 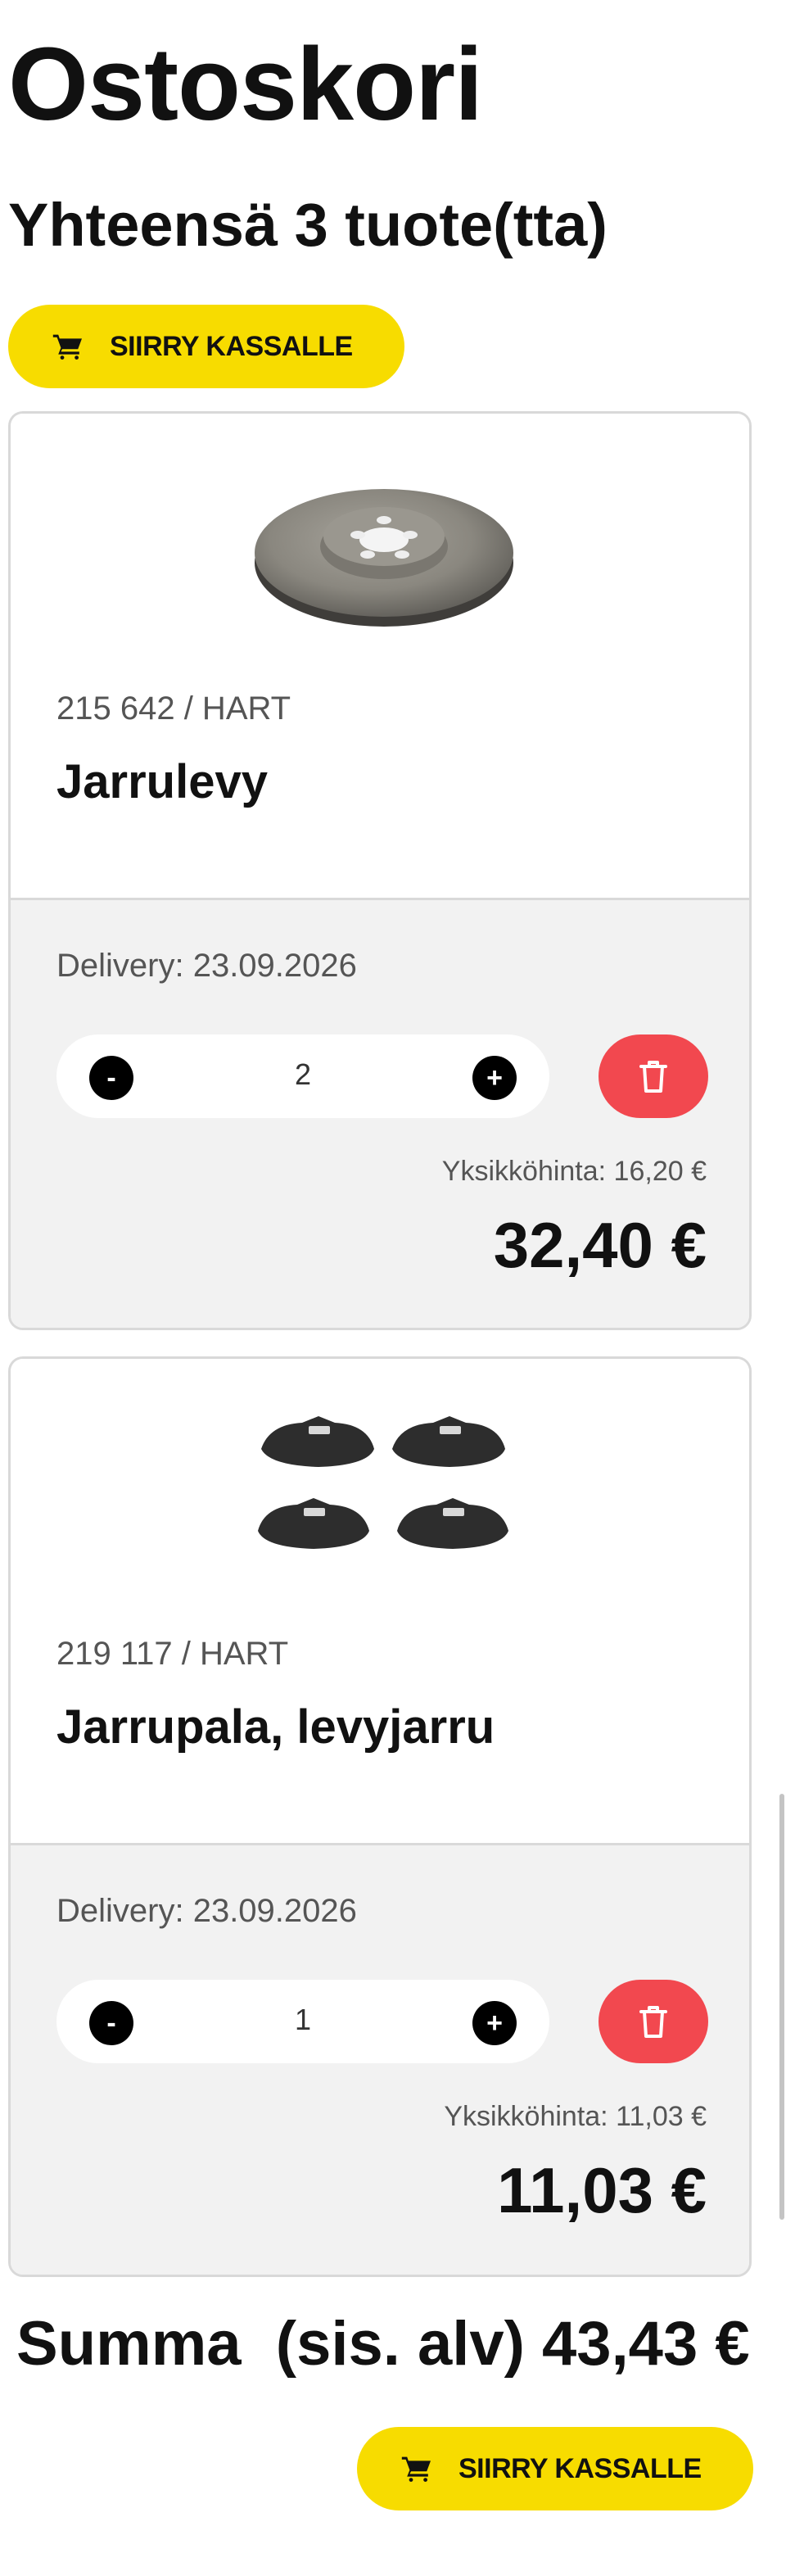 I want to click on quantity-stepper: - 2 +, so click(x=302, y=1076).